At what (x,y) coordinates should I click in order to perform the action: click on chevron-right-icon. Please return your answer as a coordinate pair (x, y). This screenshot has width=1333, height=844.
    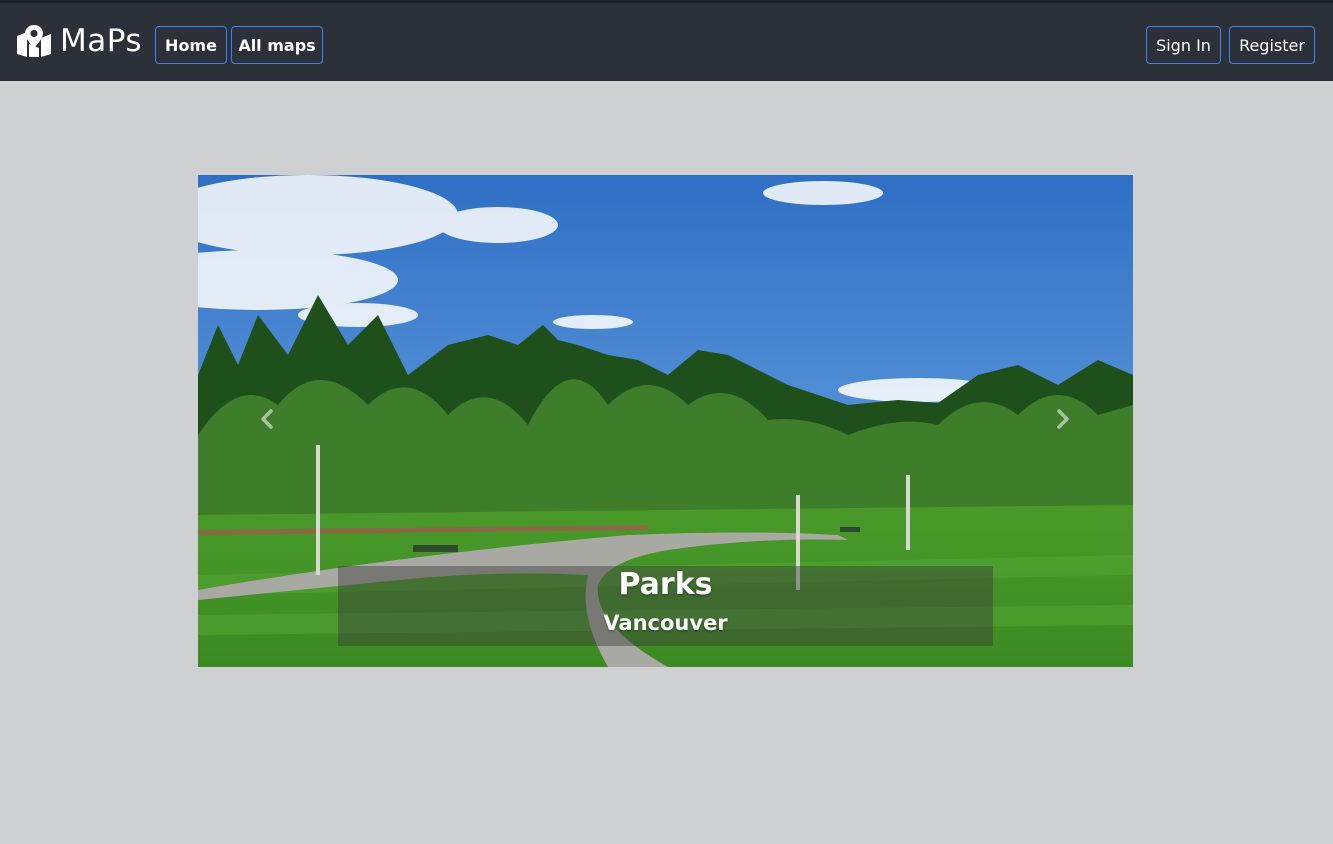
    Looking at the image, I should click on (1063, 419).